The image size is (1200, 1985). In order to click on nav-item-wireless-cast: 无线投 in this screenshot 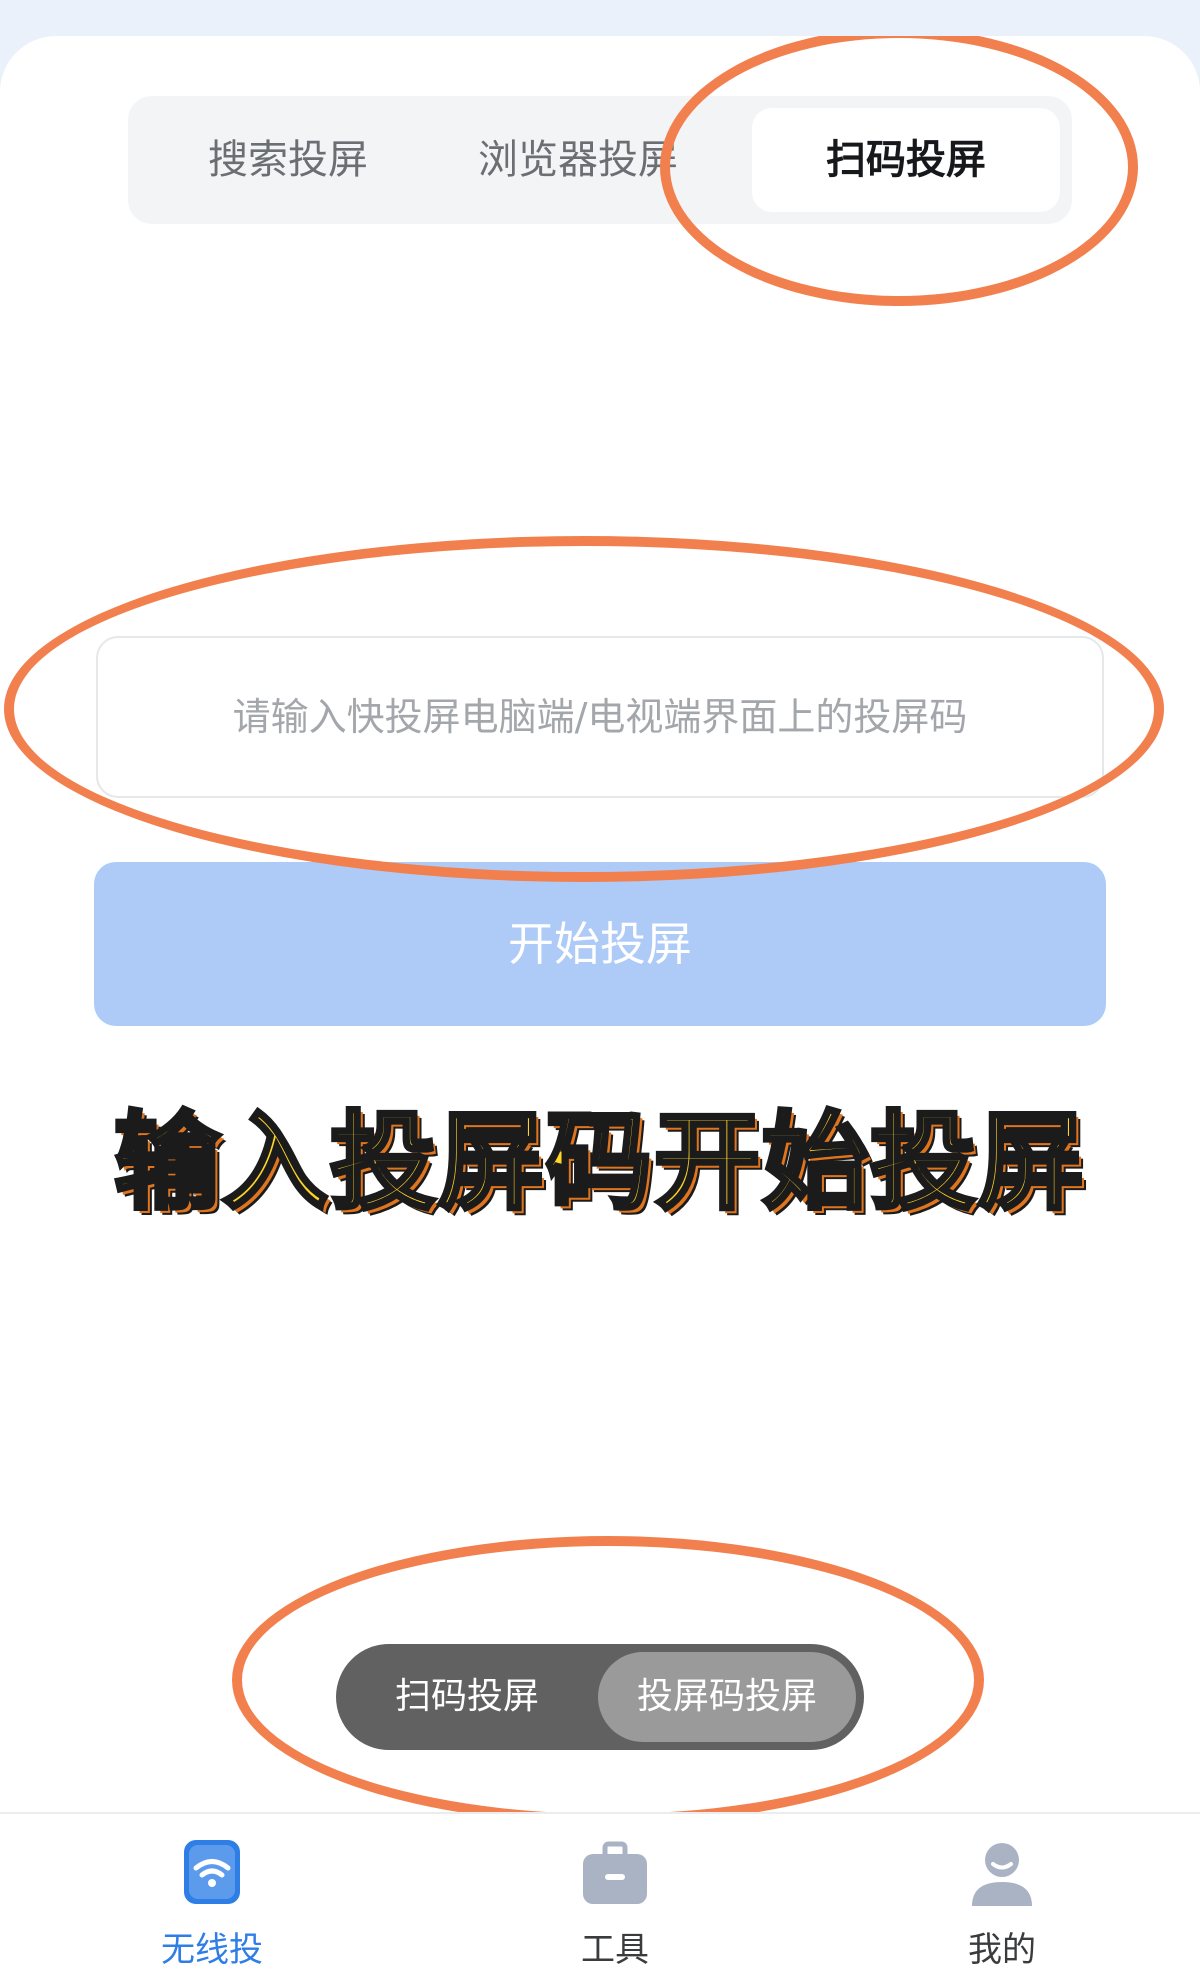, I will do `click(212, 1905)`.